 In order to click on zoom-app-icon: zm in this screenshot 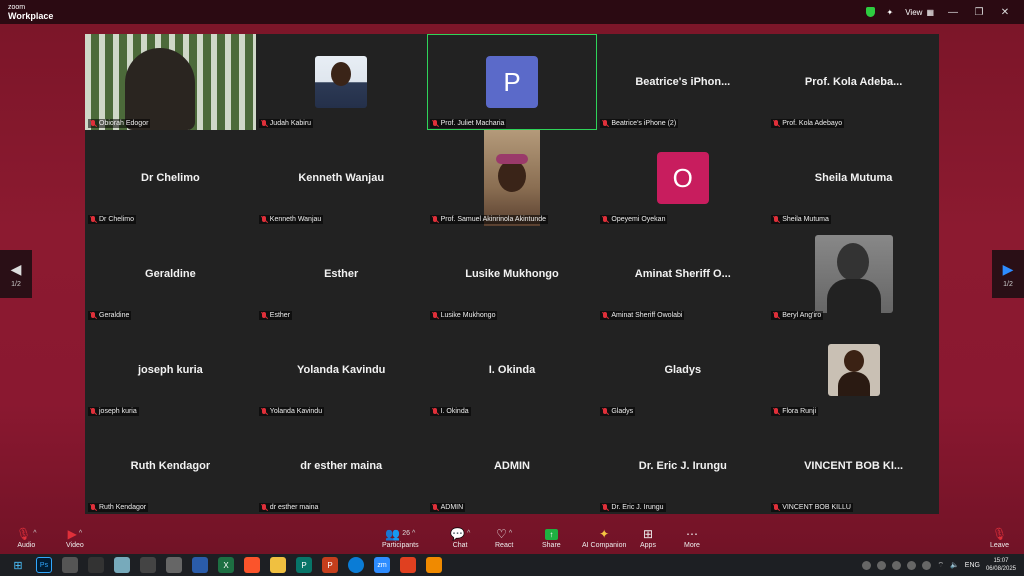, I will do `click(382, 565)`.